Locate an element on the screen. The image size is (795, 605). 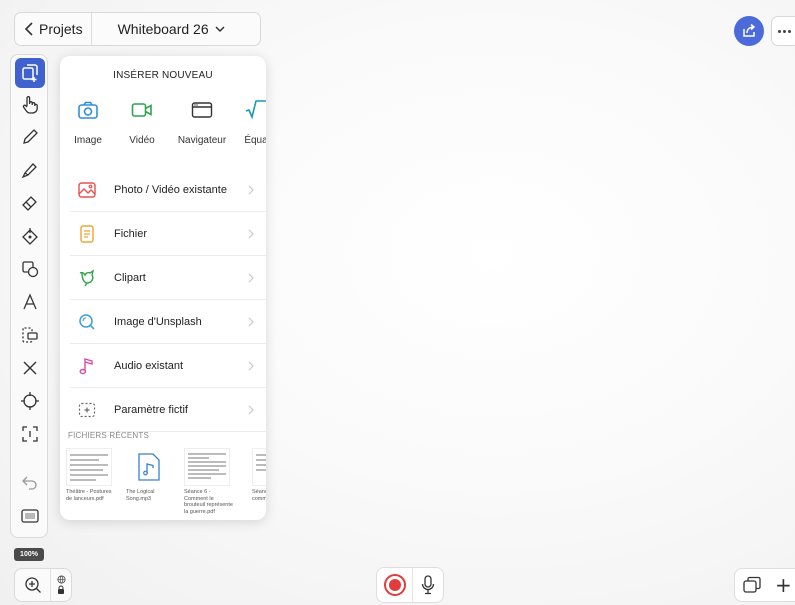
share-button is located at coordinates (749, 31).